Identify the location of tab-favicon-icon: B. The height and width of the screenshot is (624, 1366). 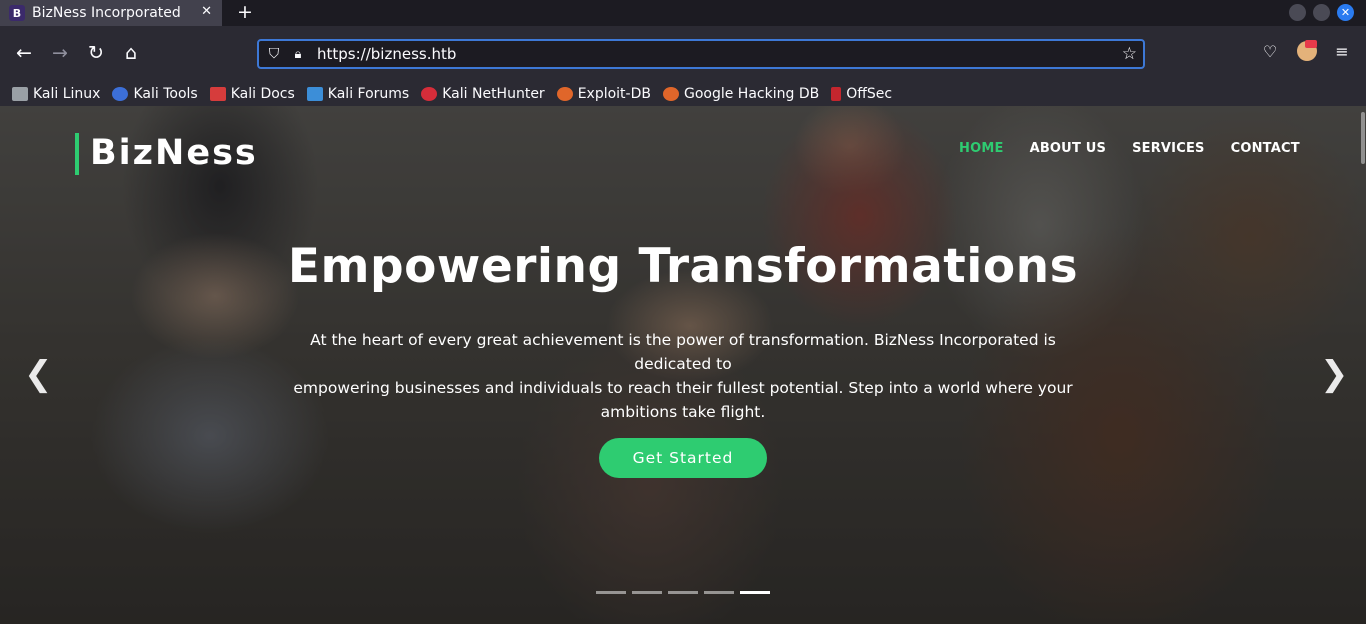
(17, 13).